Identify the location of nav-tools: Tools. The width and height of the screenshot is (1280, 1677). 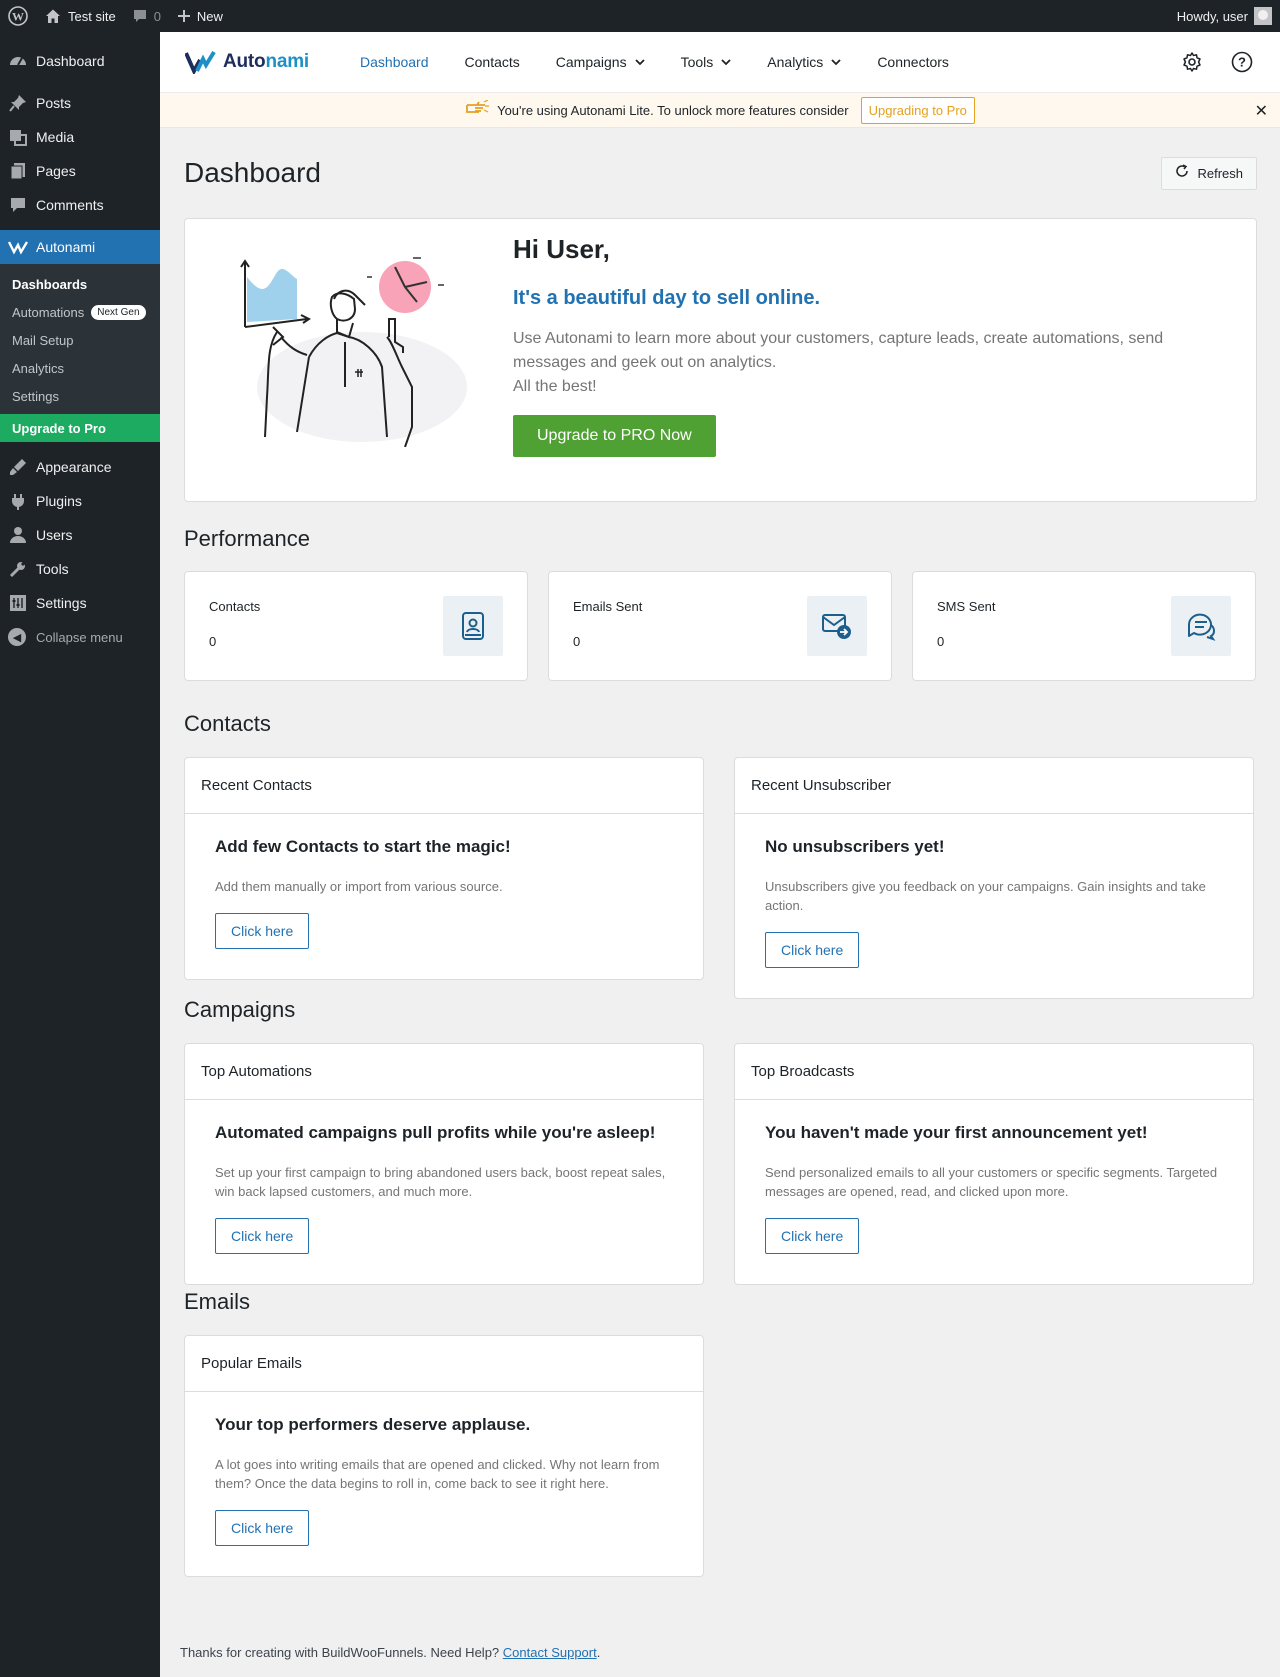
(706, 62).